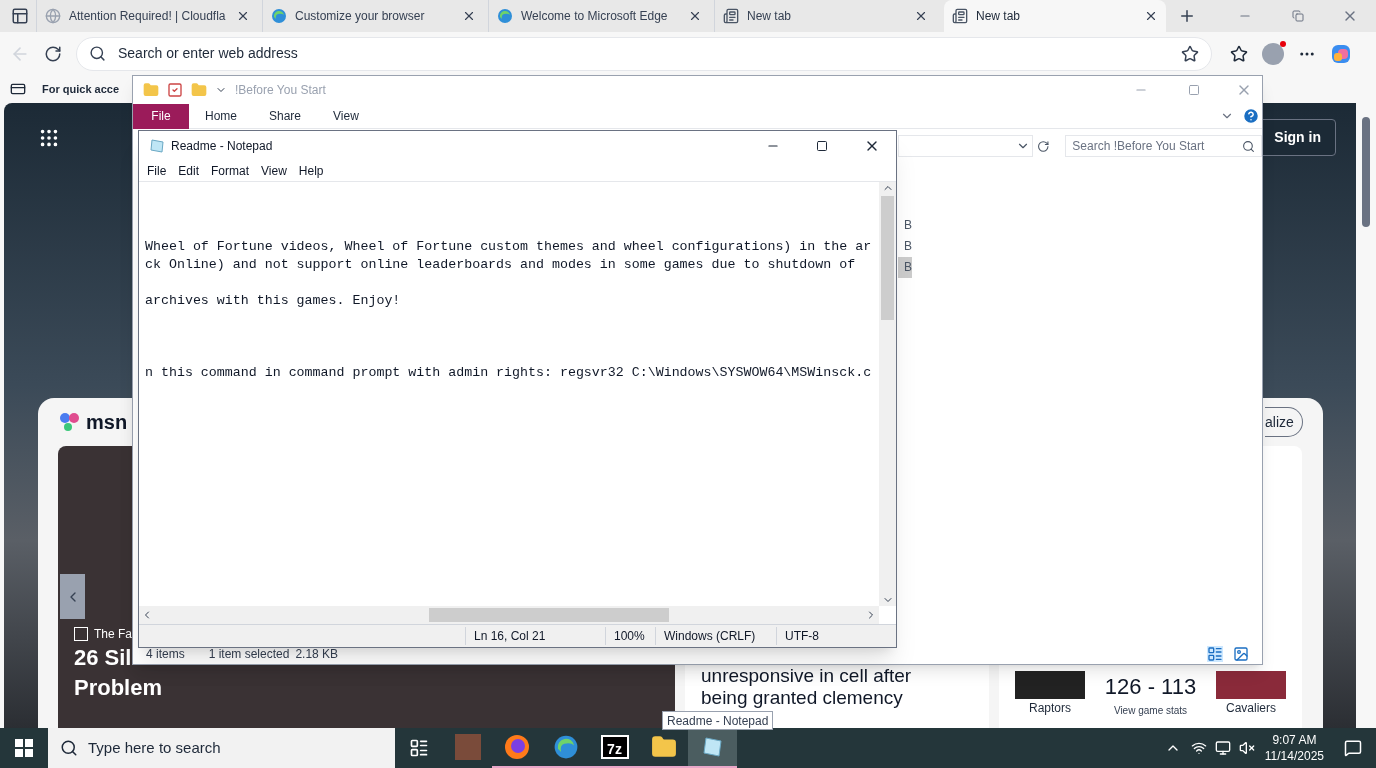 This screenshot has height=768, width=1376. Describe the element at coordinates (157, 171) in the screenshot. I see `menu-item: File` at that location.